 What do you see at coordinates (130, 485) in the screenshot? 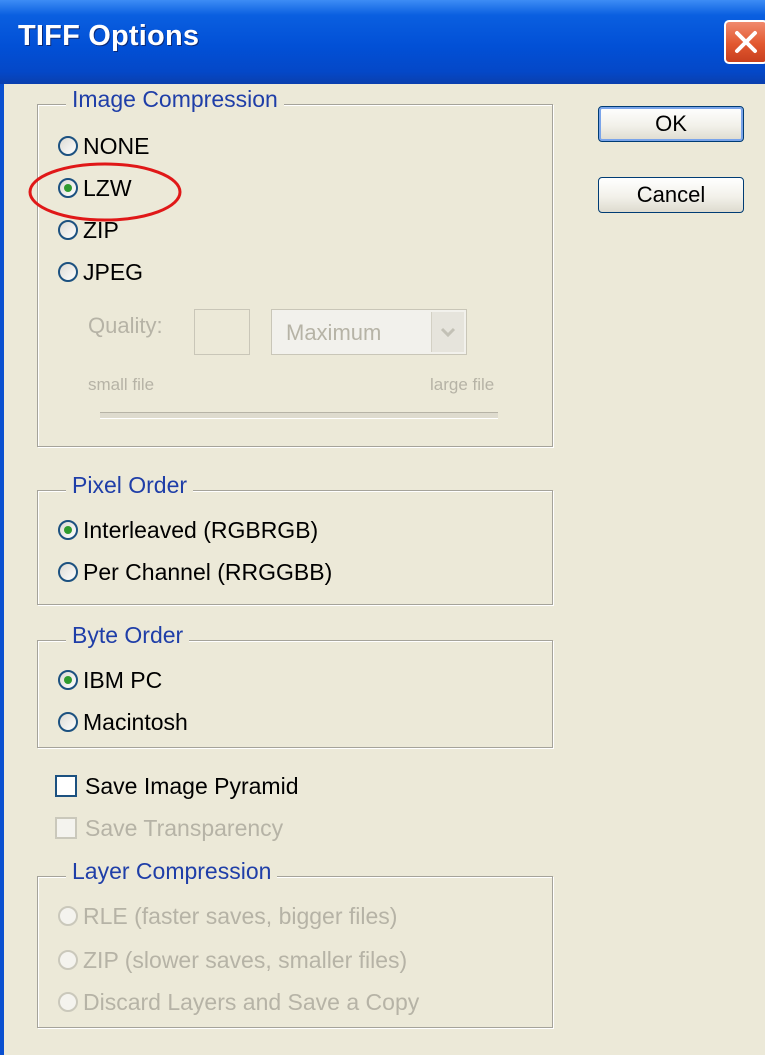
I see `pixel-order-legend: Pixel Order` at bounding box center [130, 485].